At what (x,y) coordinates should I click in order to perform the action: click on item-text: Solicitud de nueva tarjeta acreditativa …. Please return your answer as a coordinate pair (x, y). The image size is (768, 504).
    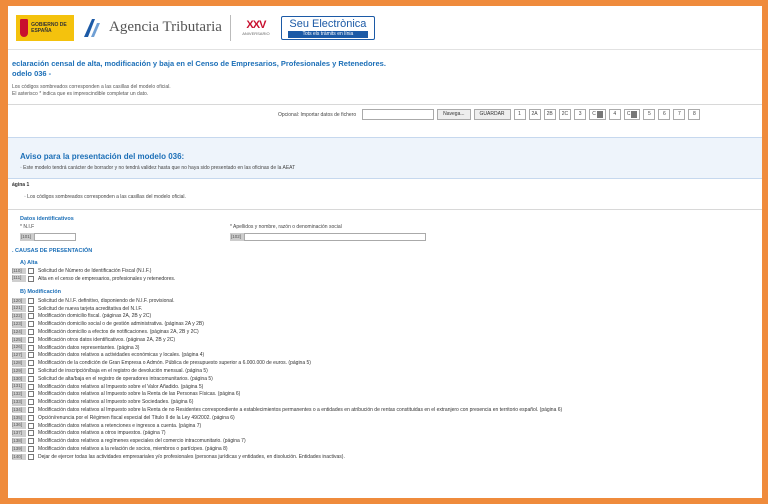
    Looking at the image, I should click on (90, 308).